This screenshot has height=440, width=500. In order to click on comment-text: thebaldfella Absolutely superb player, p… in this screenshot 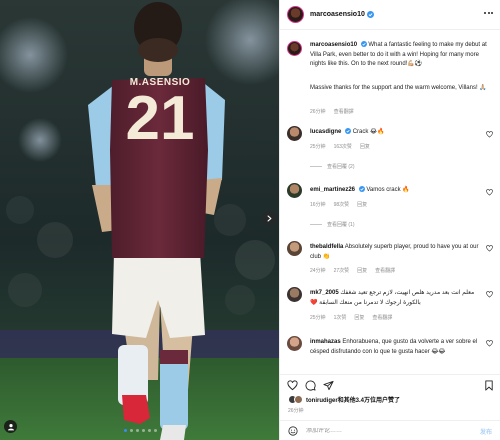, I will do `click(396, 252)`.